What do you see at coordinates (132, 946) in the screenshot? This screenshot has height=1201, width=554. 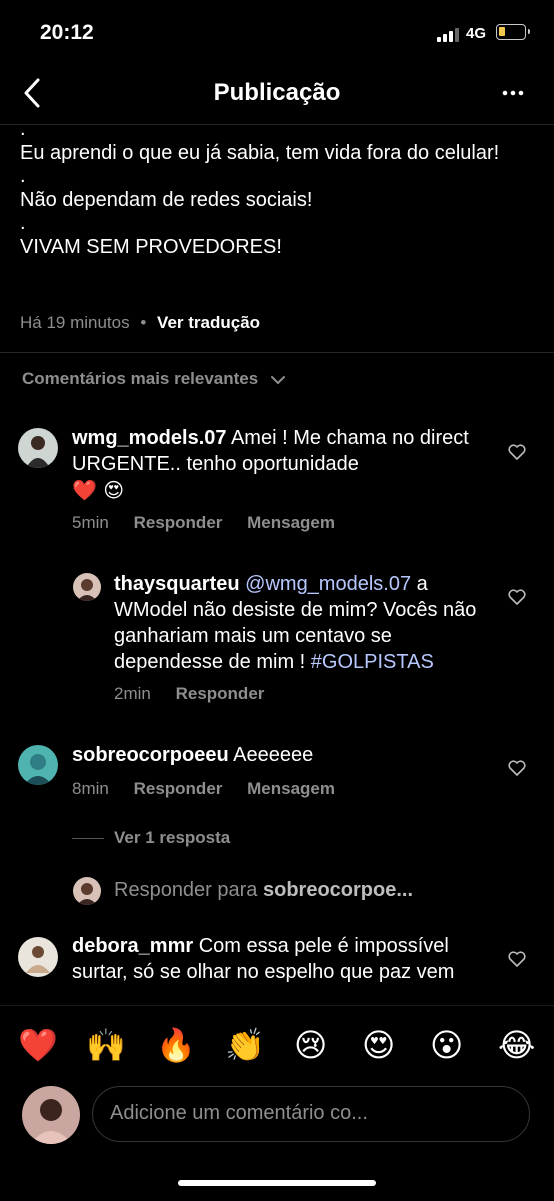 I see `comment-username: debora_mmr` at bounding box center [132, 946].